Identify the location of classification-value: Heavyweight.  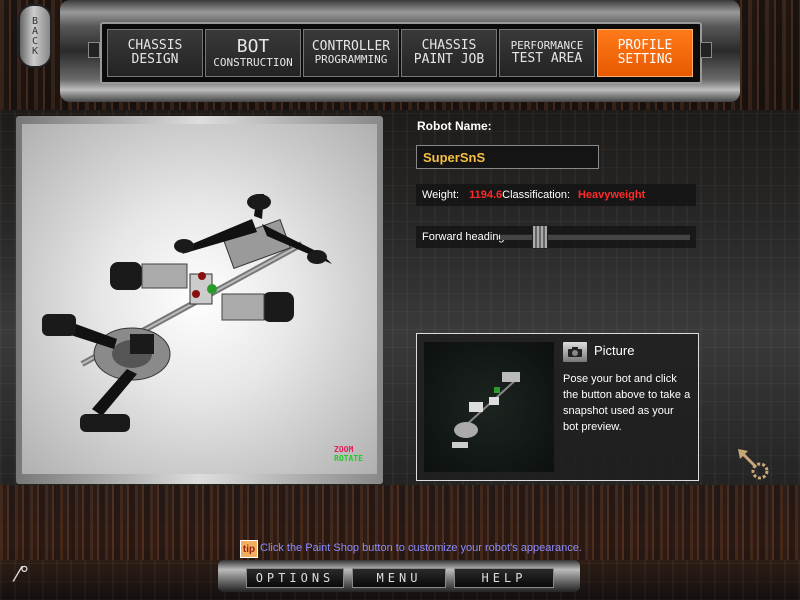
(612, 195).